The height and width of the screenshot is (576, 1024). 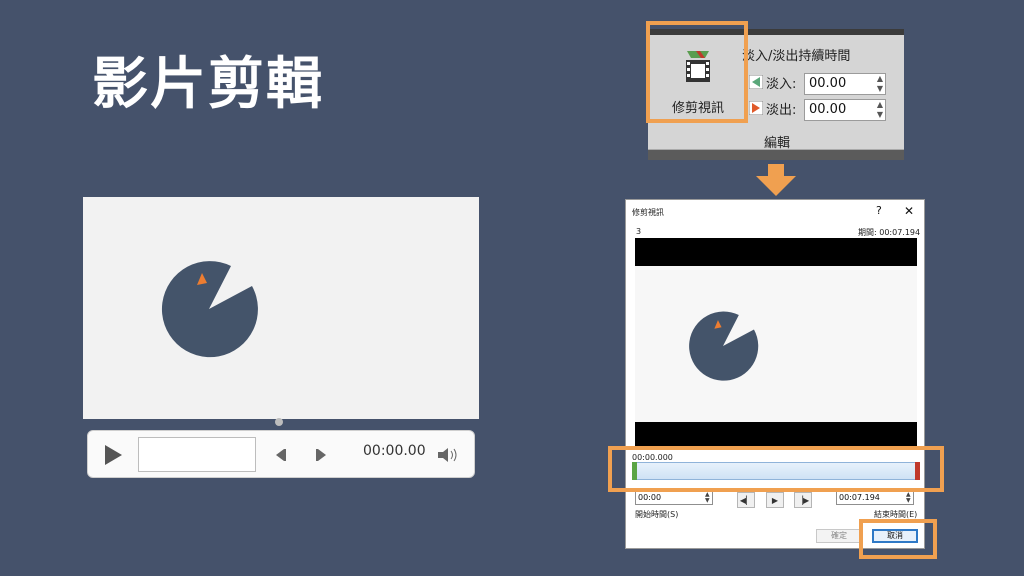 What do you see at coordinates (781, 110) in the screenshot?
I see `fade-out-label: 淡出:` at bounding box center [781, 110].